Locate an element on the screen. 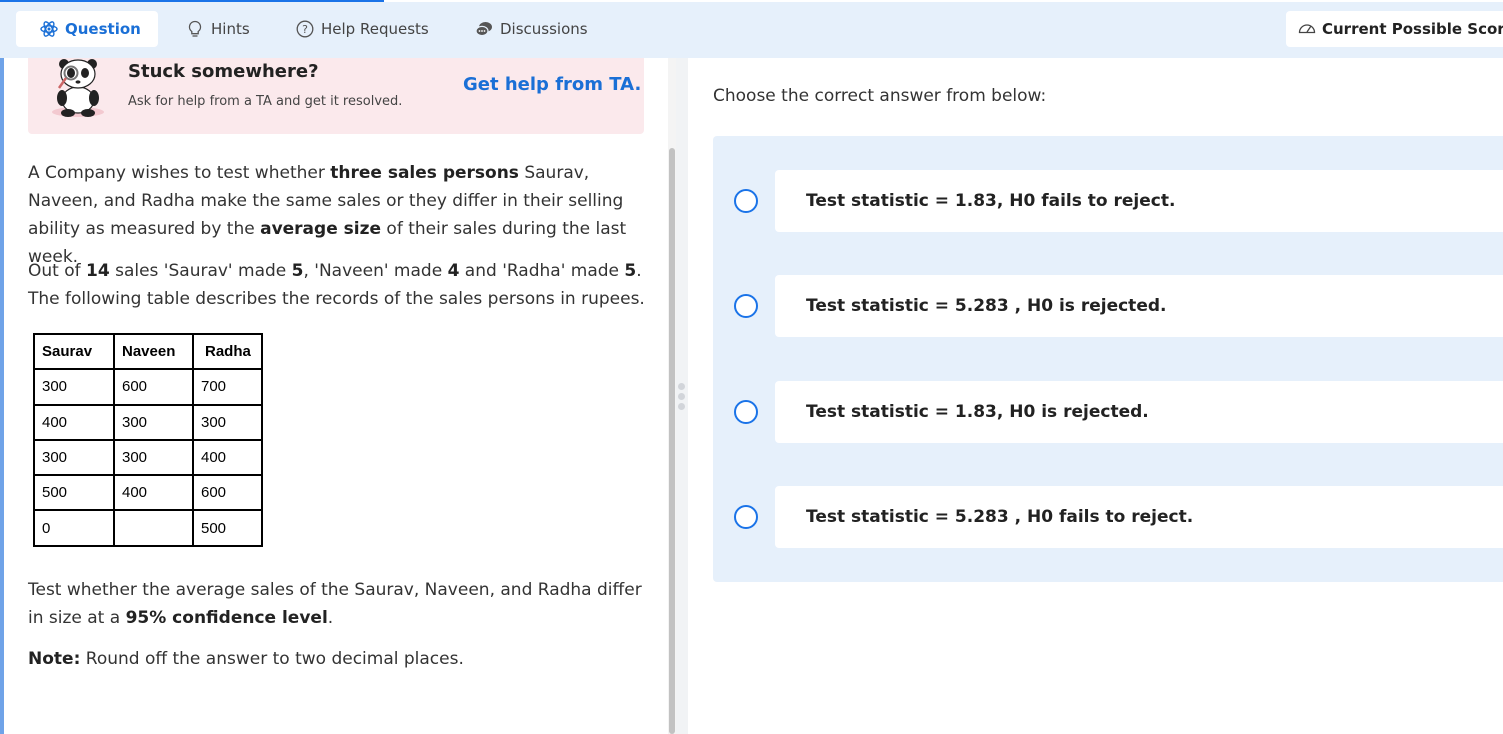 The width and height of the screenshot is (1503, 734). table-cell: 0 is located at coordinates (74, 528).